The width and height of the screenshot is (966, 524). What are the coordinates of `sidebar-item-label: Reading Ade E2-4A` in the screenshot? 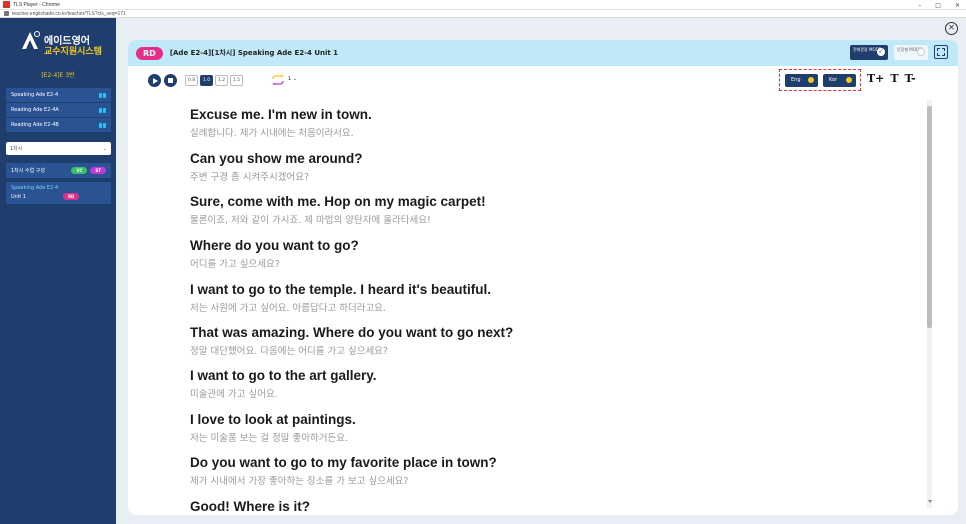 It's located at (35, 110).